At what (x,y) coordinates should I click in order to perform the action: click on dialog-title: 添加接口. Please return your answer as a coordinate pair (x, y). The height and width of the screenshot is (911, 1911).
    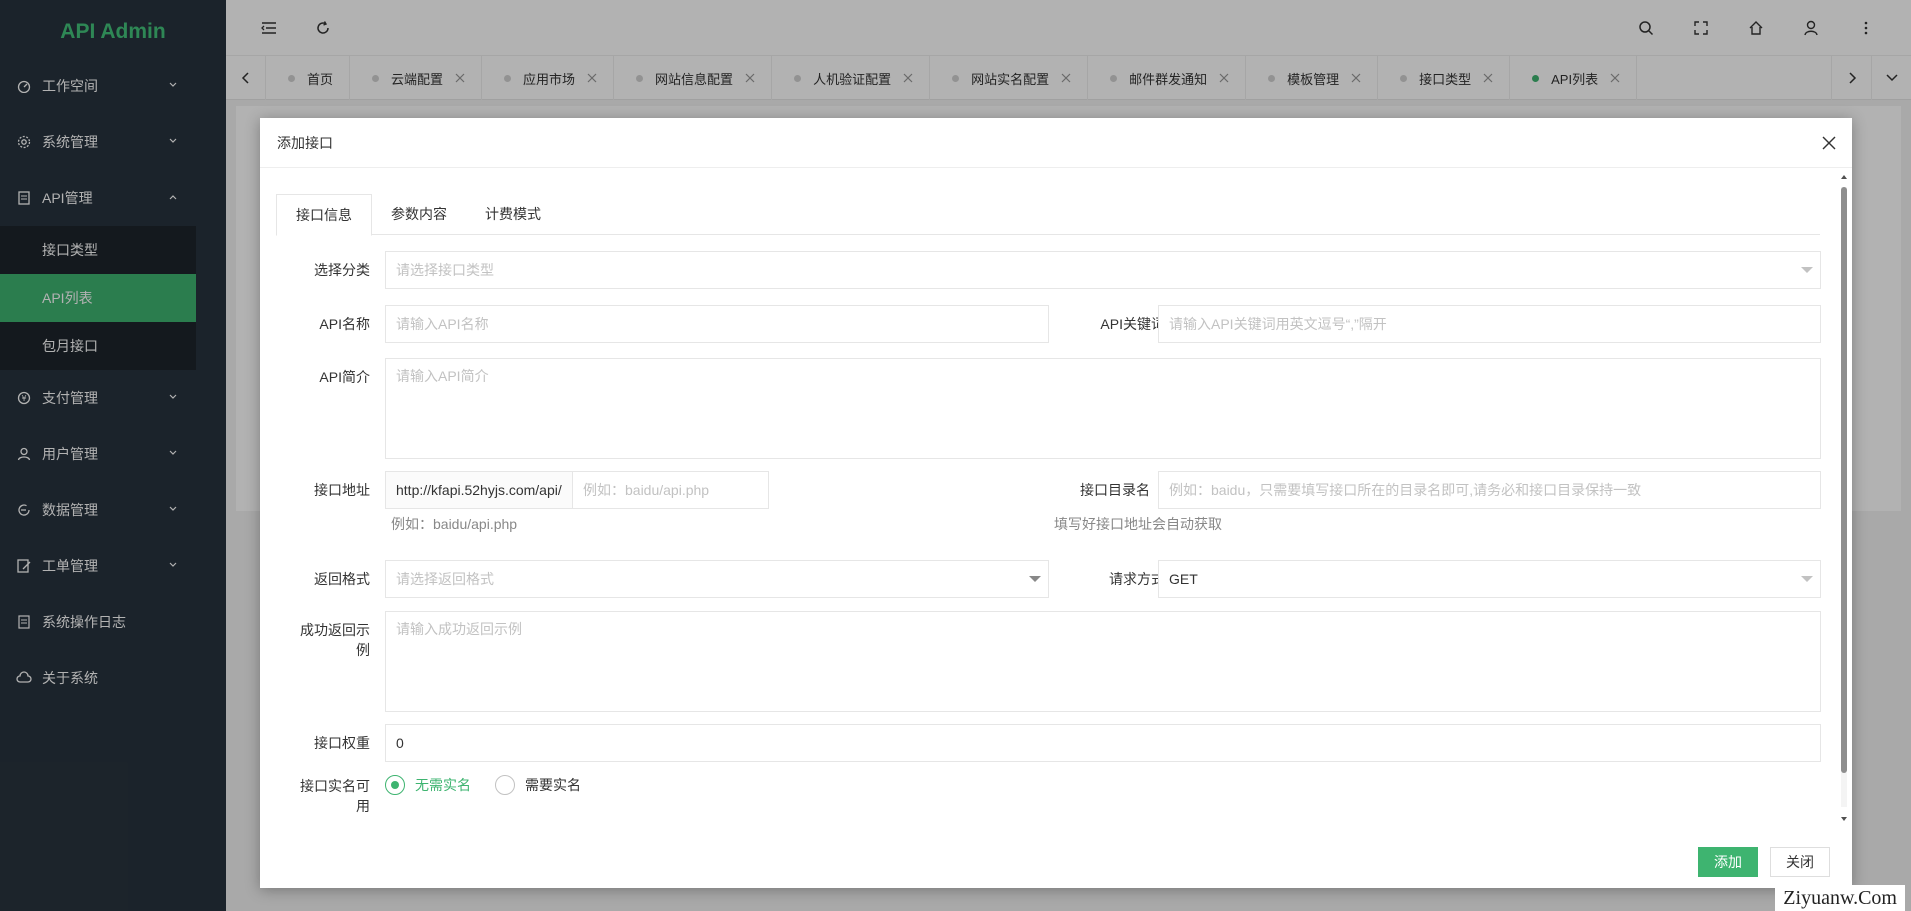
    Looking at the image, I should click on (1056, 143).